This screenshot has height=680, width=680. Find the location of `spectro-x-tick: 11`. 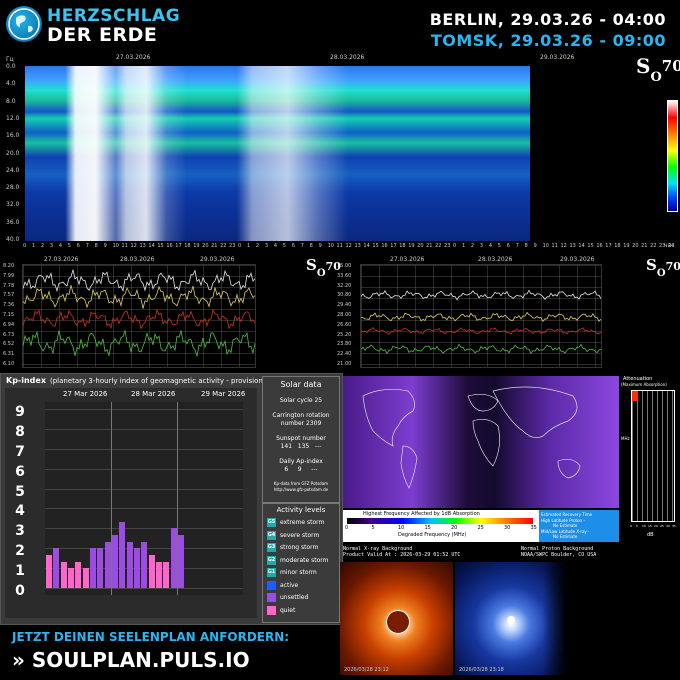

spectro-x-tick: 11 is located at coordinates (339, 246).